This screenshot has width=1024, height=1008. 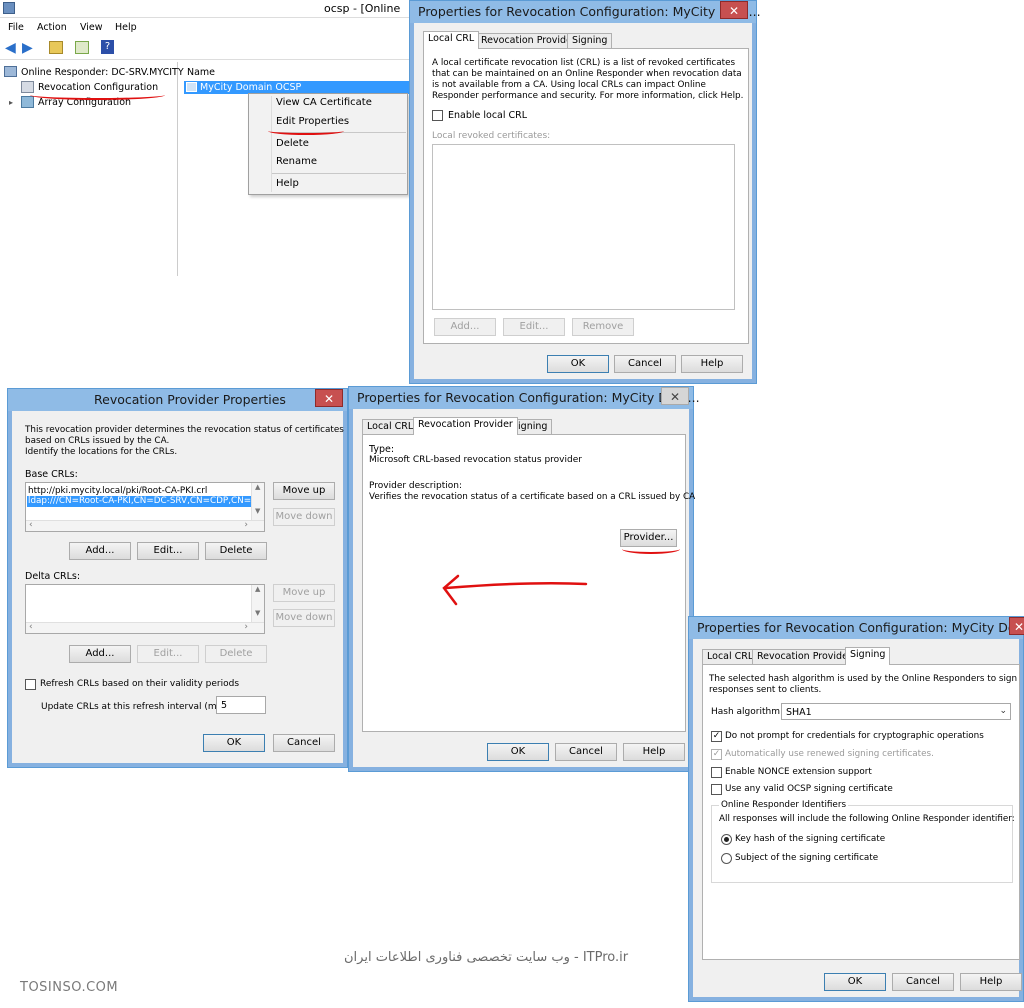 What do you see at coordinates (190, 399) in the screenshot?
I see `dialog-provider-title: Revocation Provider Properties` at bounding box center [190, 399].